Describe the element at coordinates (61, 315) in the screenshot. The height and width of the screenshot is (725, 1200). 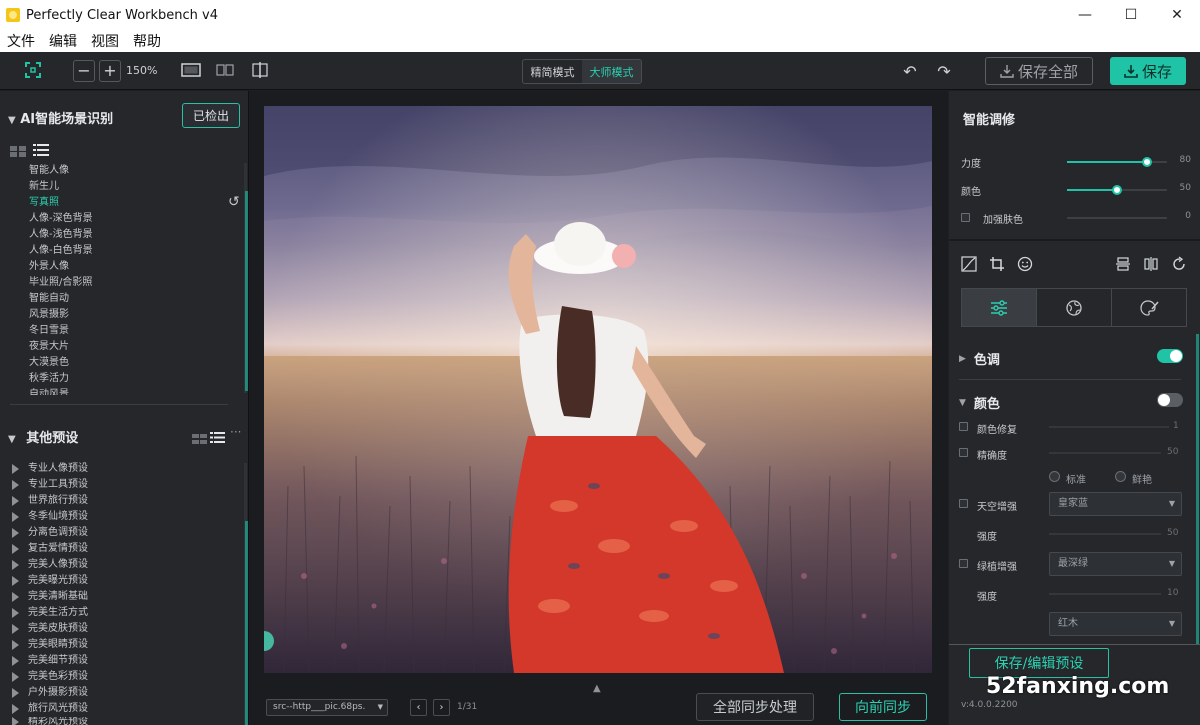
I see `scene-item: 风景摄影` at that location.